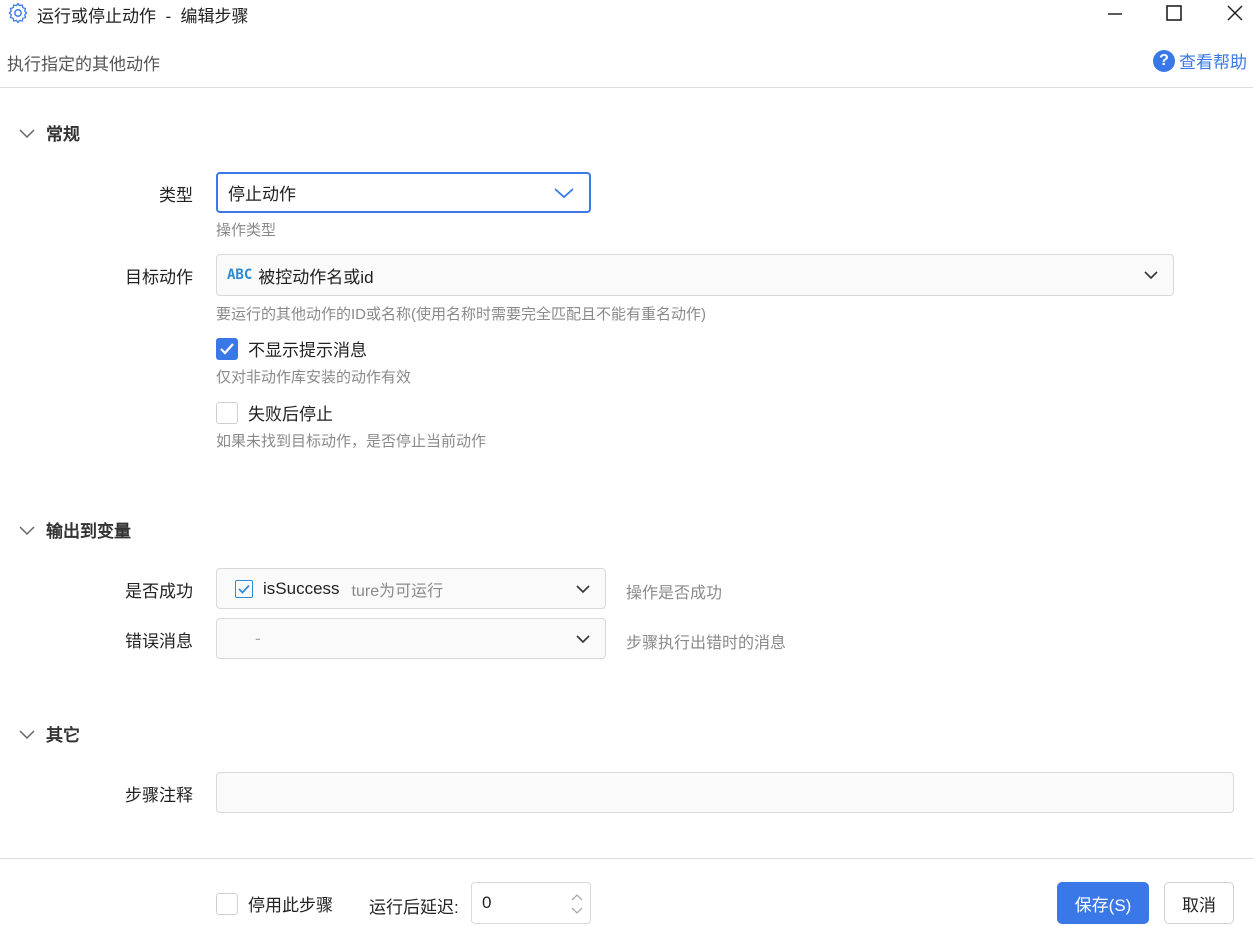  I want to click on title-bar: 运行或停止动作 - 编辑步骤, so click(626, 13).